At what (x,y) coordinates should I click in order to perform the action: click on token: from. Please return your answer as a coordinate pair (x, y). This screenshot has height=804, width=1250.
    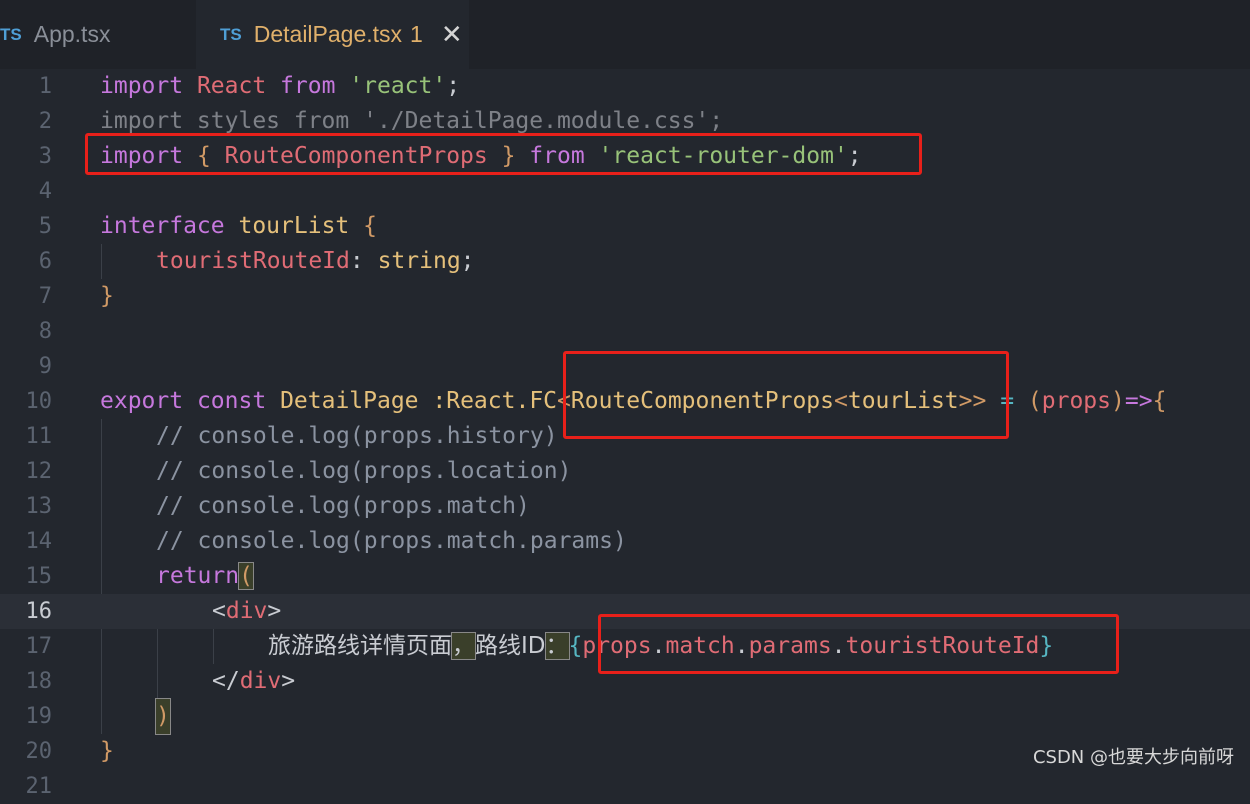
    Looking at the image, I should click on (308, 86).